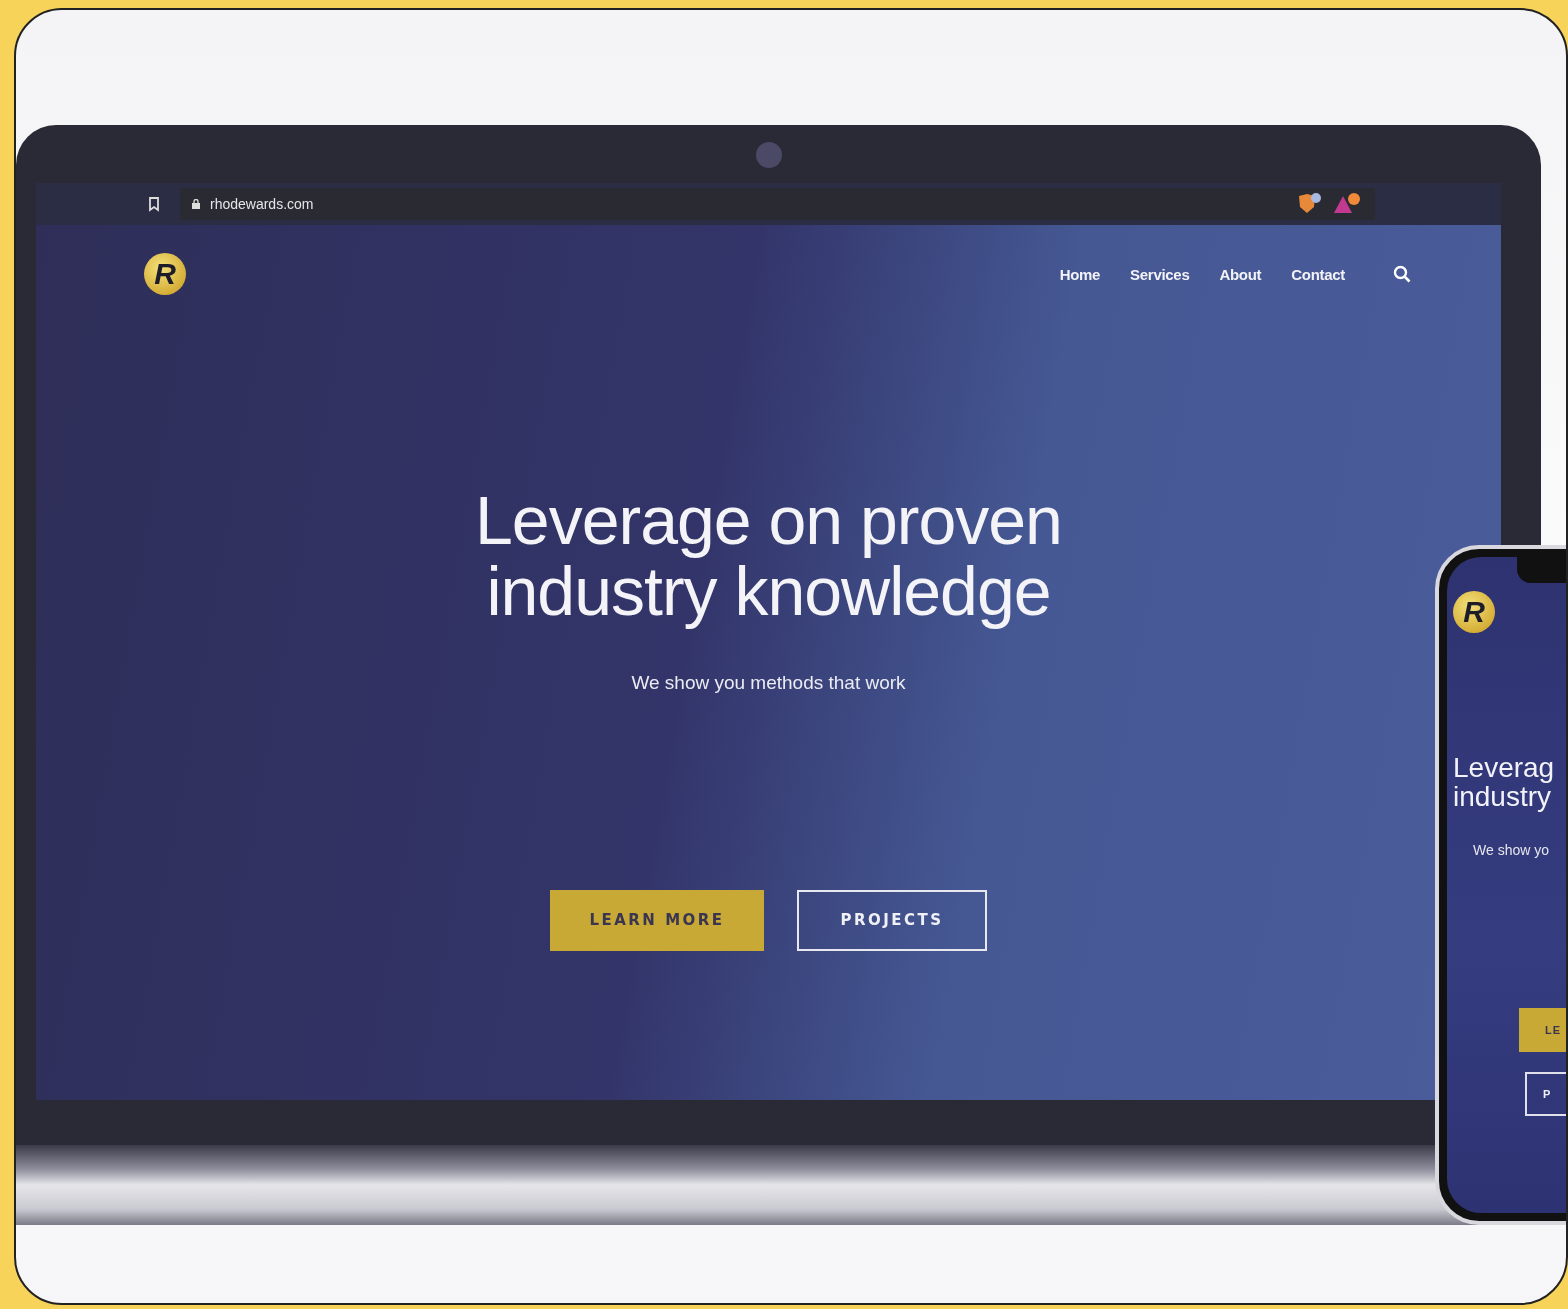 The width and height of the screenshot is (1568, 1309). I want to click on bookmark-icon, so click(154, 204).